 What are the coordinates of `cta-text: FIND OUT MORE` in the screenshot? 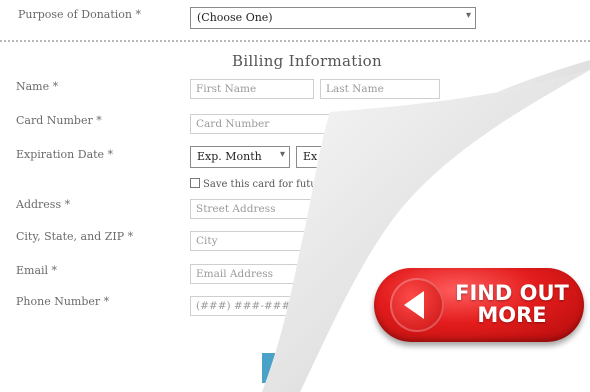 It's located at (512, 304).